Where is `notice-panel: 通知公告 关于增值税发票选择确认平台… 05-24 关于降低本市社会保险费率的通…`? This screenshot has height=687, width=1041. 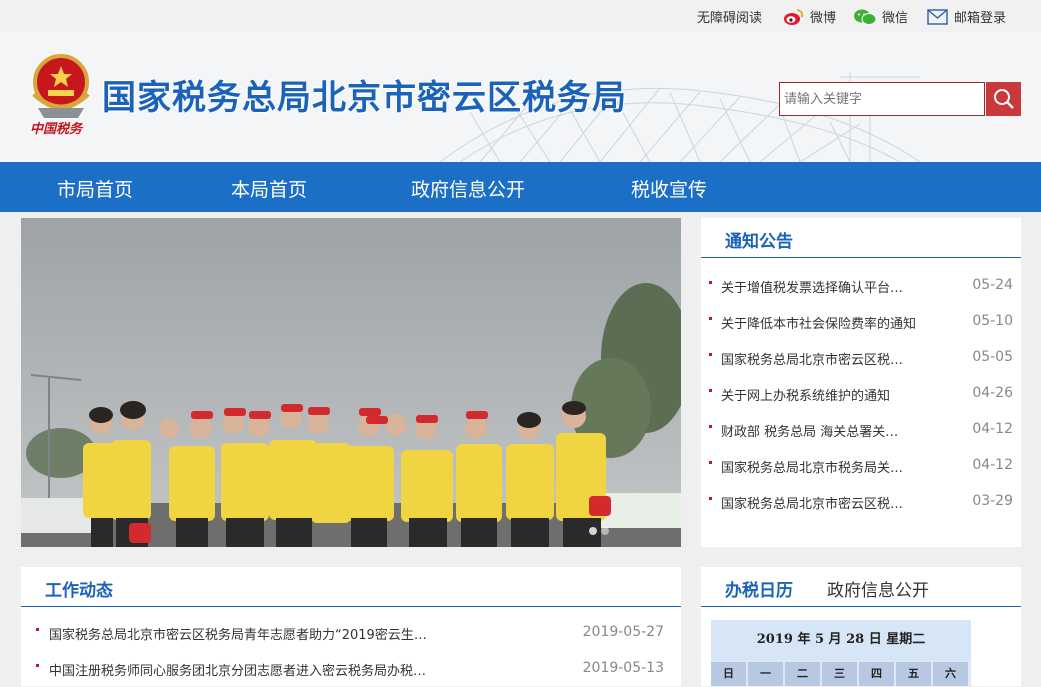
notice-panel: 通知公告 关于增值税发票选择确认平台… 05-24 关于降低本市社会保险费率的通… is located at coordinates (861, 382).